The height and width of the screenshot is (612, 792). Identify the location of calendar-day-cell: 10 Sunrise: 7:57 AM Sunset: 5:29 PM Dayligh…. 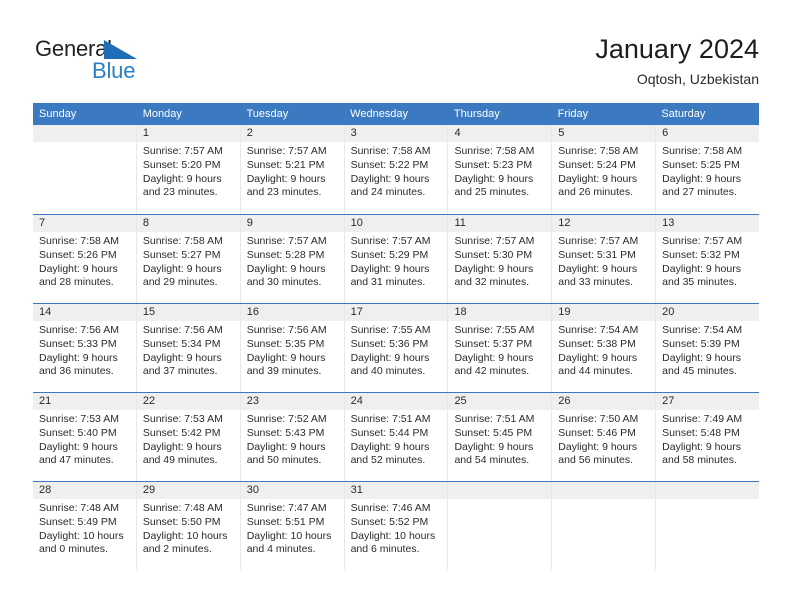
(395, 259).